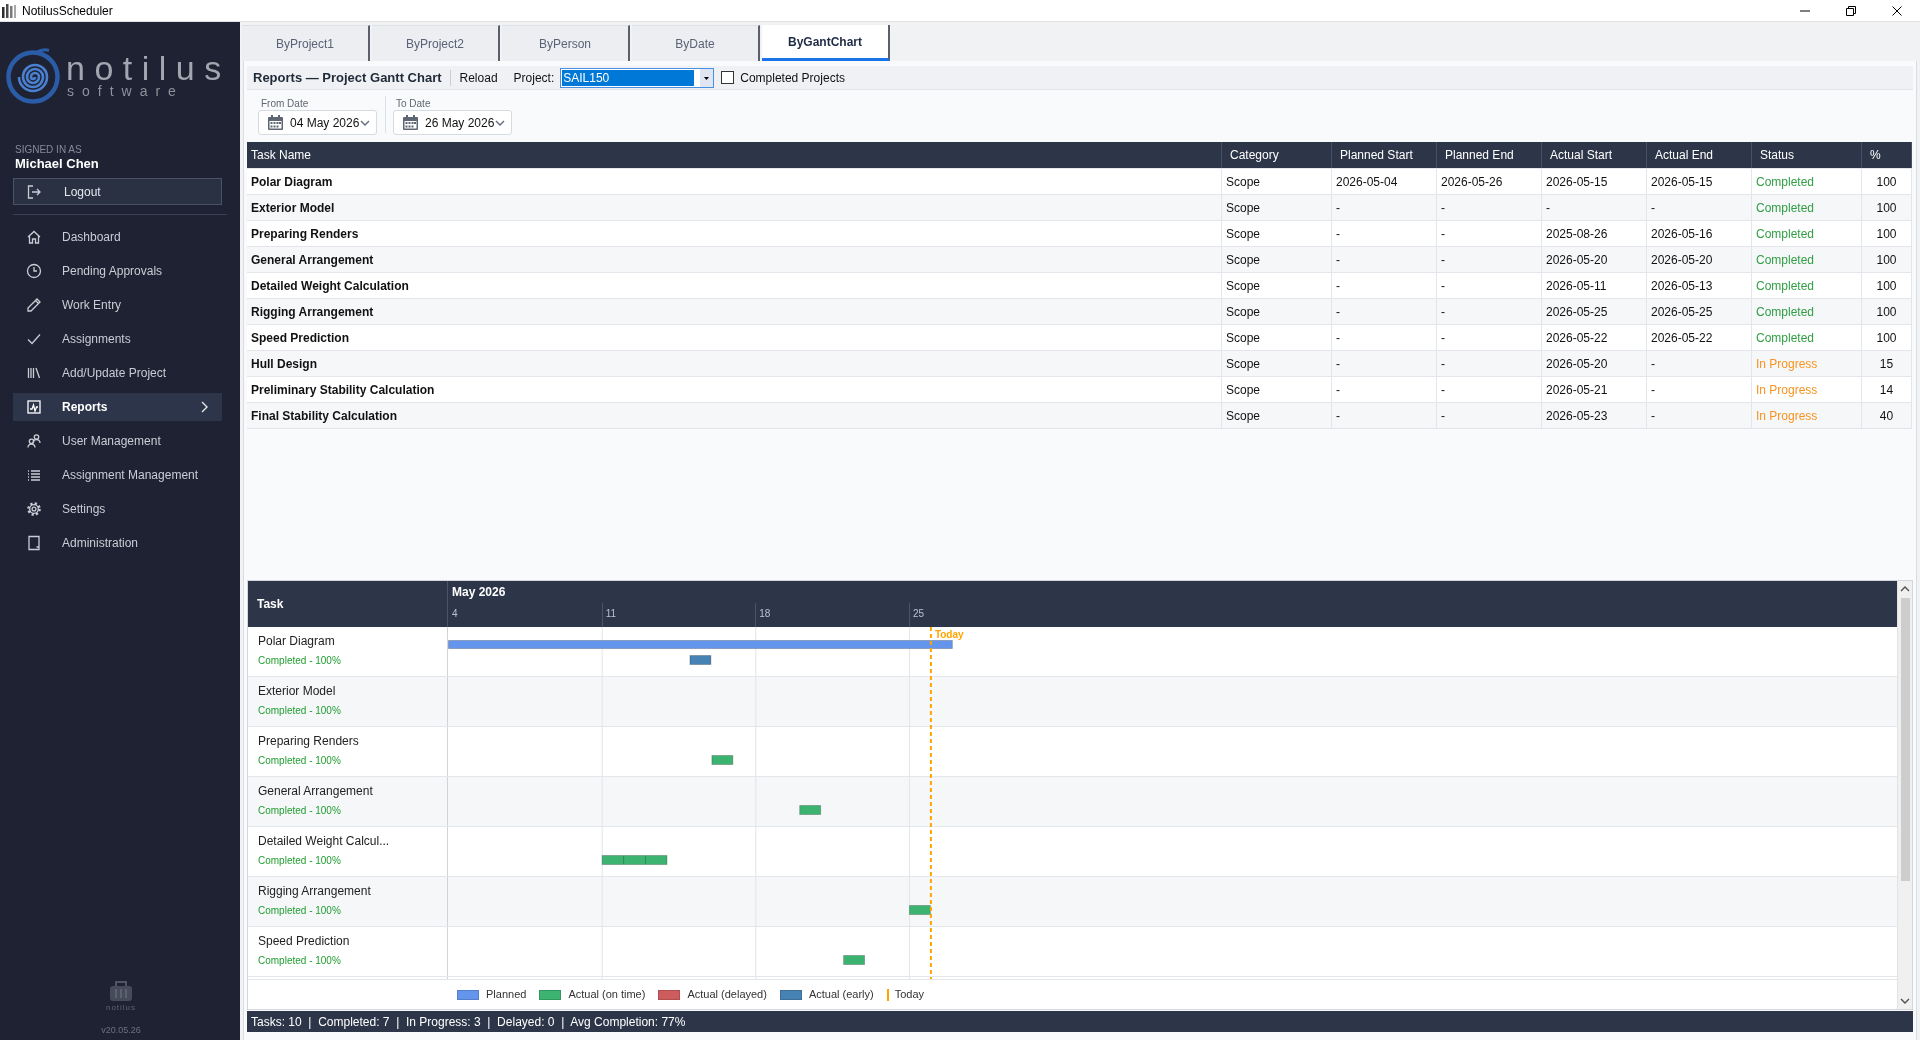 The height and width of the screenshot is (1040, 1920). I want to click on bar-chart-icon, so click(9, 10).